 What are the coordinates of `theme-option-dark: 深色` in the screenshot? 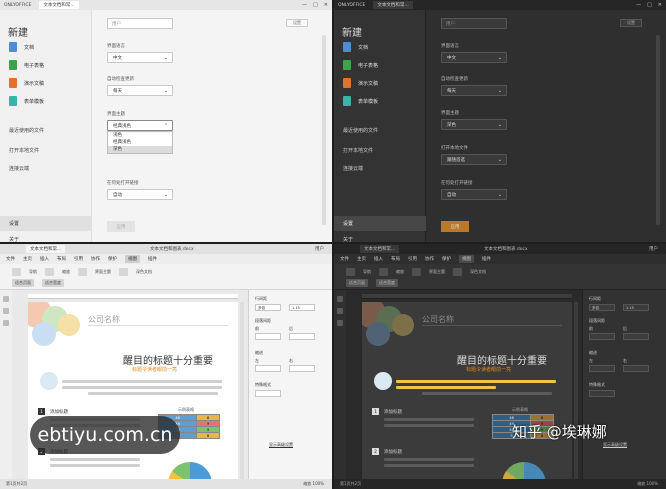 It's located at (140, 149).